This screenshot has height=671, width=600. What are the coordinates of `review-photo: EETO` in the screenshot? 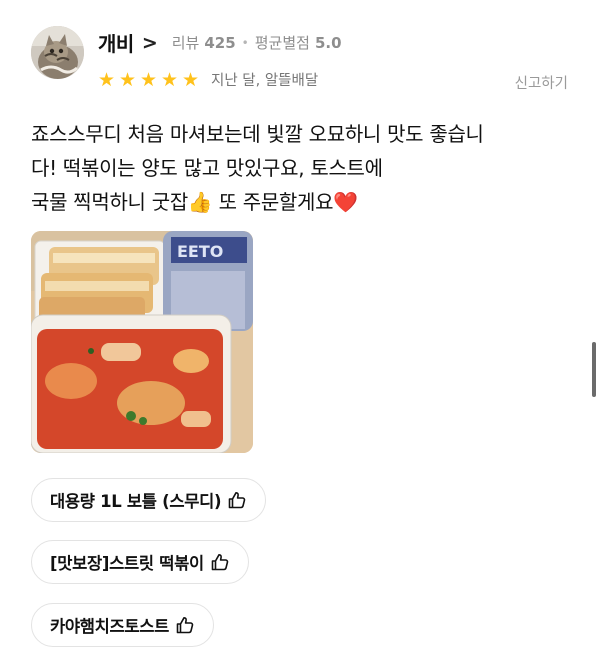 It's located at (142, 342).